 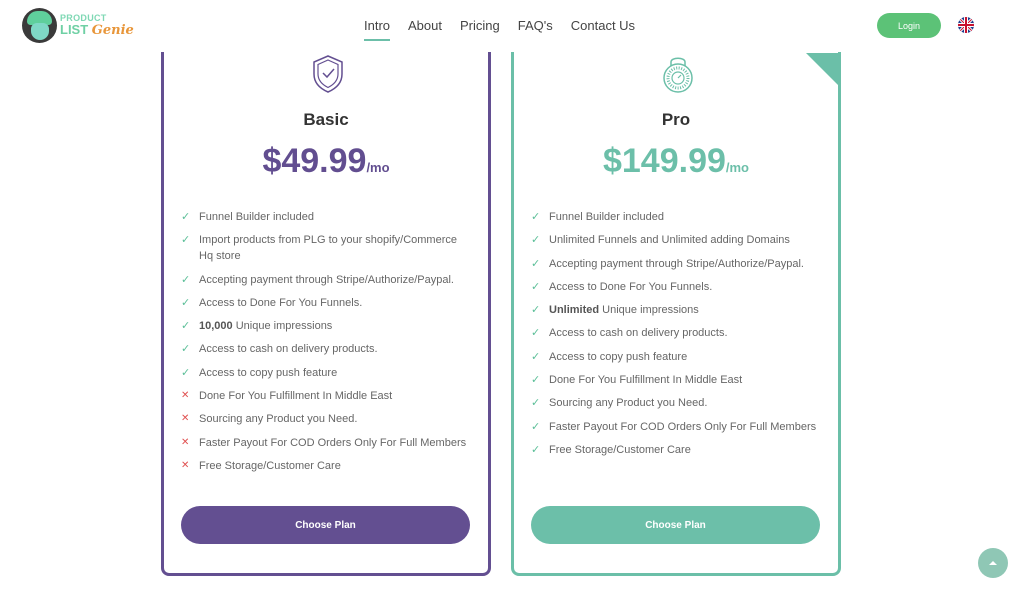 I want to click on logo-line2: LIST Genie, so click(x=97, y=30).